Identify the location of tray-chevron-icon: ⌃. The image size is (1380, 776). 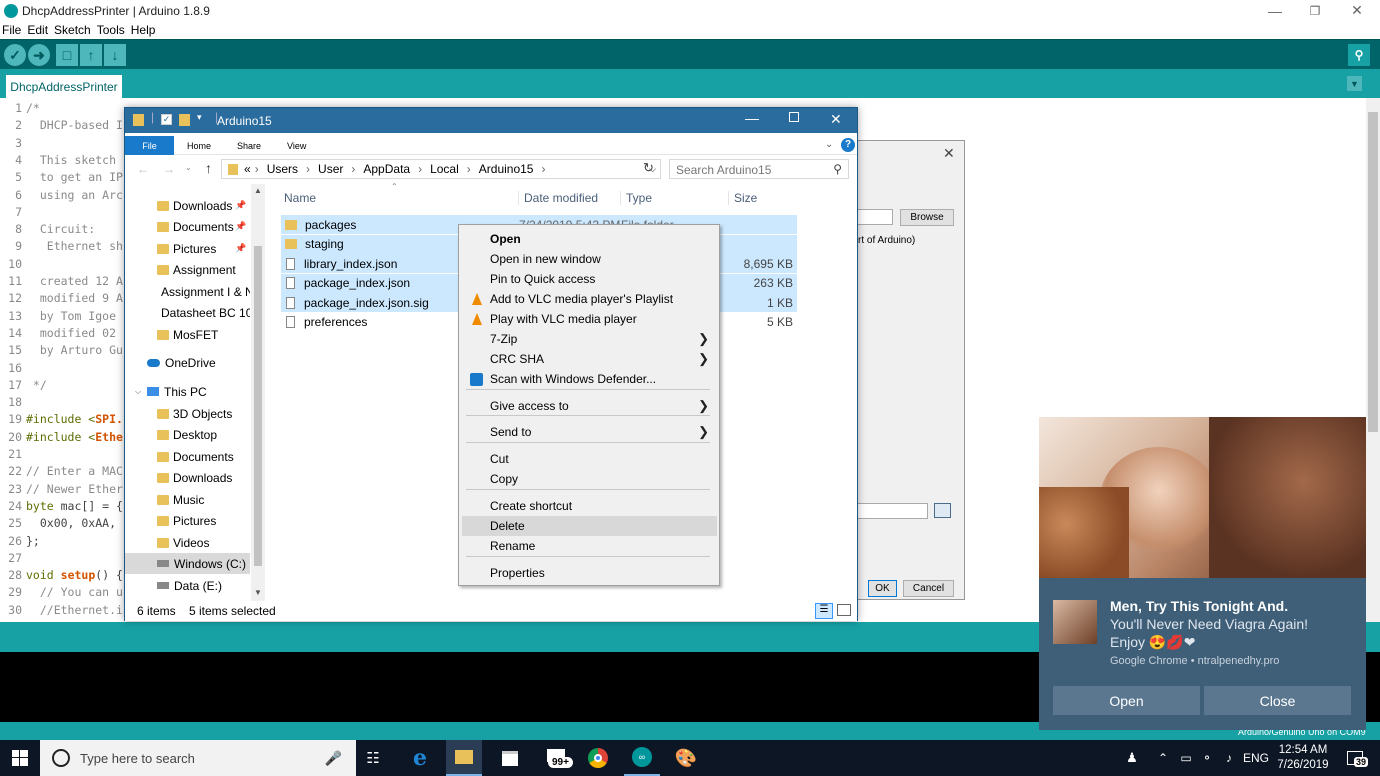
(1163, 758).